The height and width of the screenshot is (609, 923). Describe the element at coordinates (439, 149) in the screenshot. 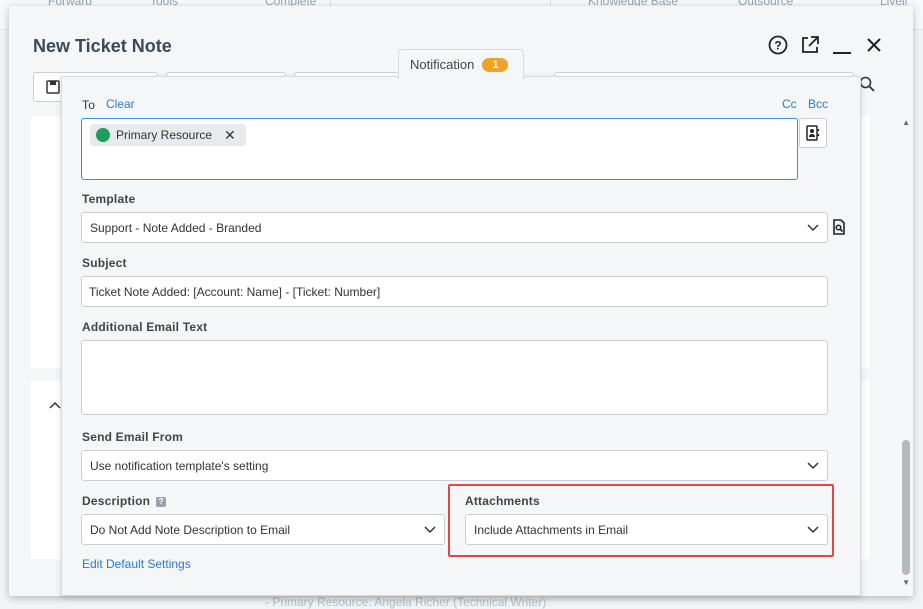

I see `to-recipients-field: Primary Resource ✕` at that location.